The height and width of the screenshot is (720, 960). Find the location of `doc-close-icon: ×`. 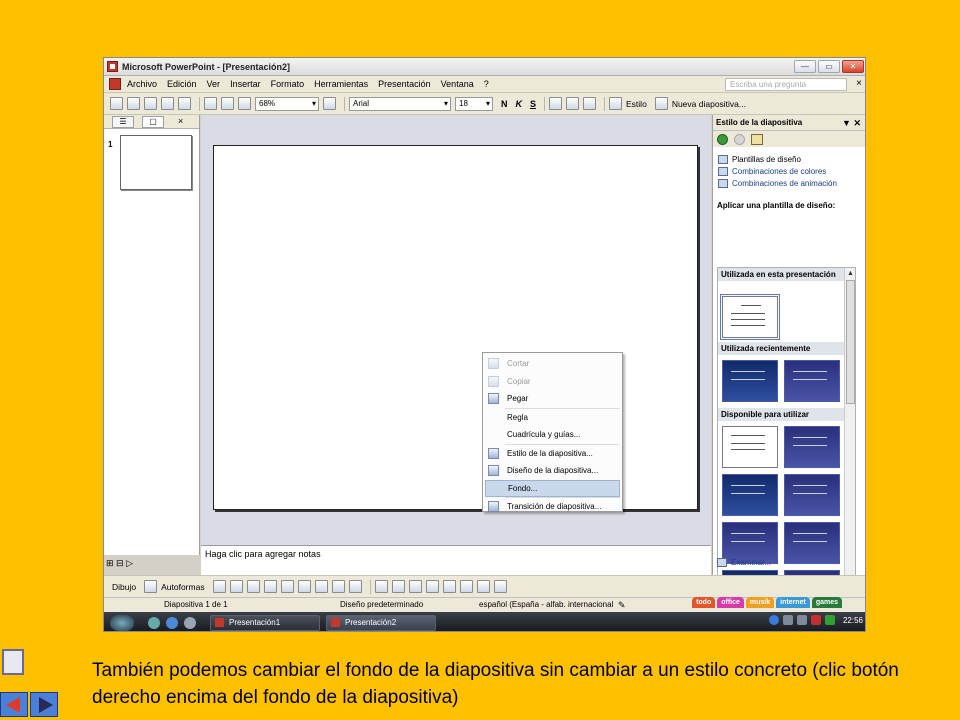

doc-close-icon: × is located at coordinates (859, 83).